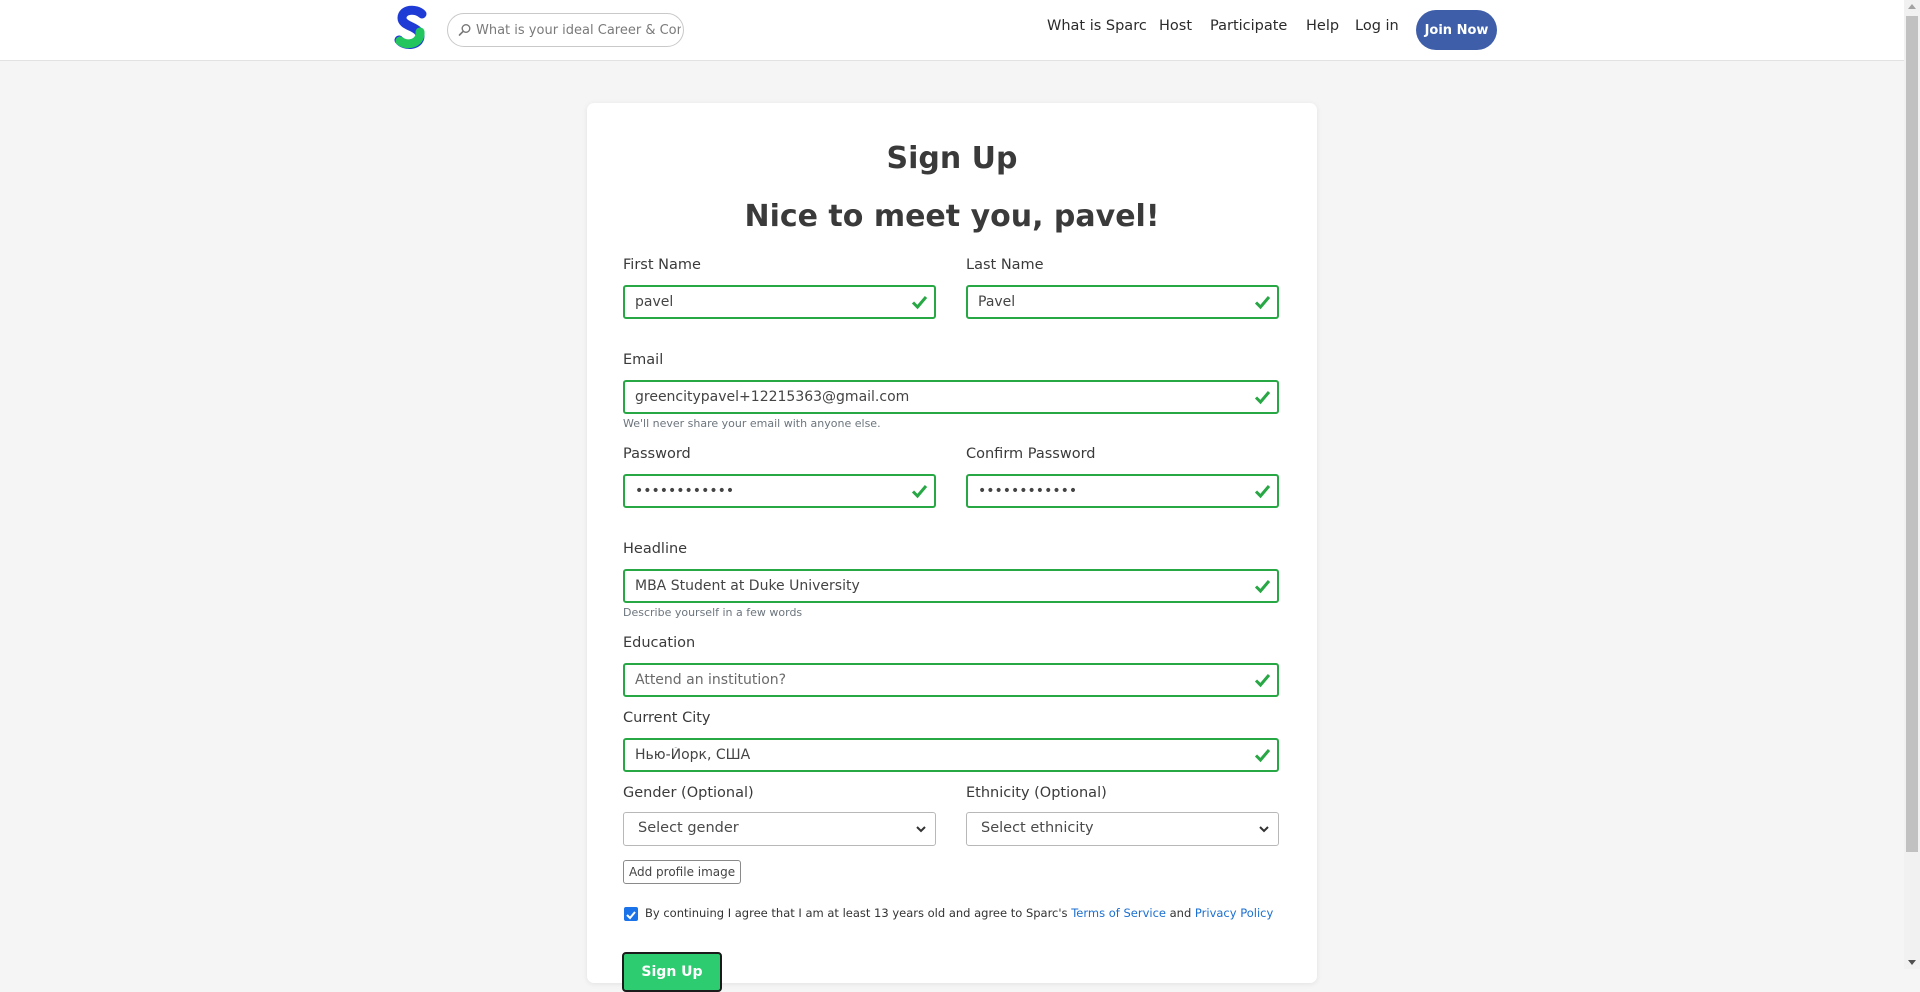 The height and width of the screenshot is (992, 1920). Describe the element at coordinates (940, 397) in the screenshot. I see `email-input` at that location.